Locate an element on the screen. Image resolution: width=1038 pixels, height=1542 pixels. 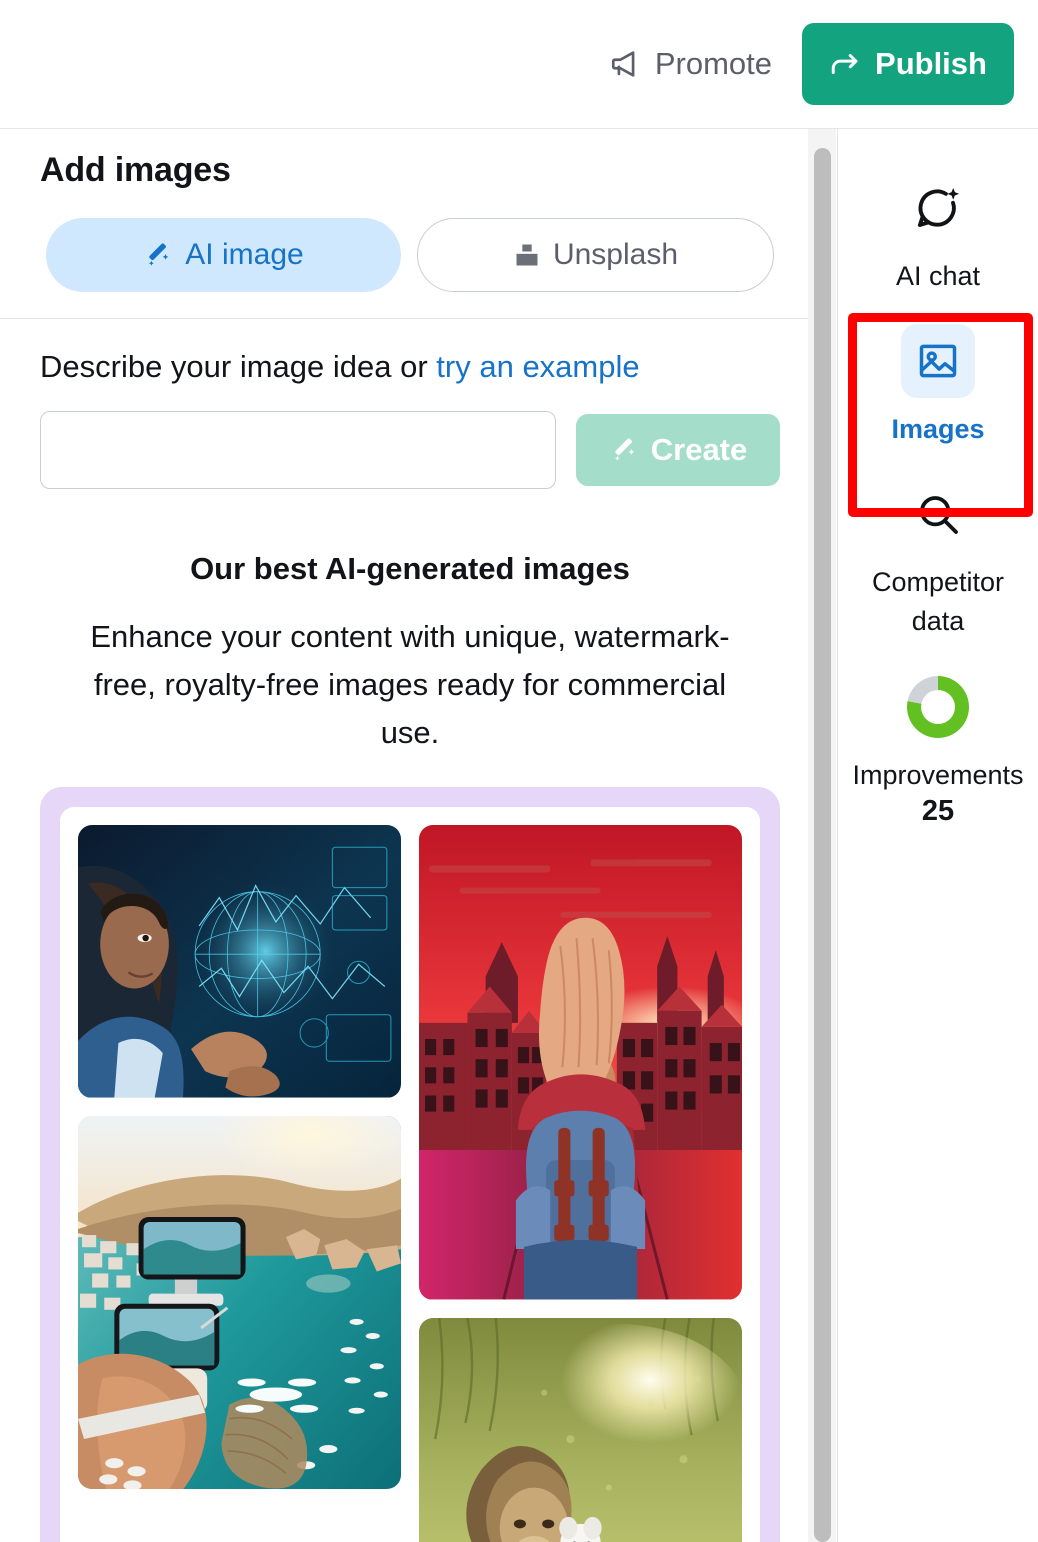
panel-header: Add images is located at coordinates (410, 159).